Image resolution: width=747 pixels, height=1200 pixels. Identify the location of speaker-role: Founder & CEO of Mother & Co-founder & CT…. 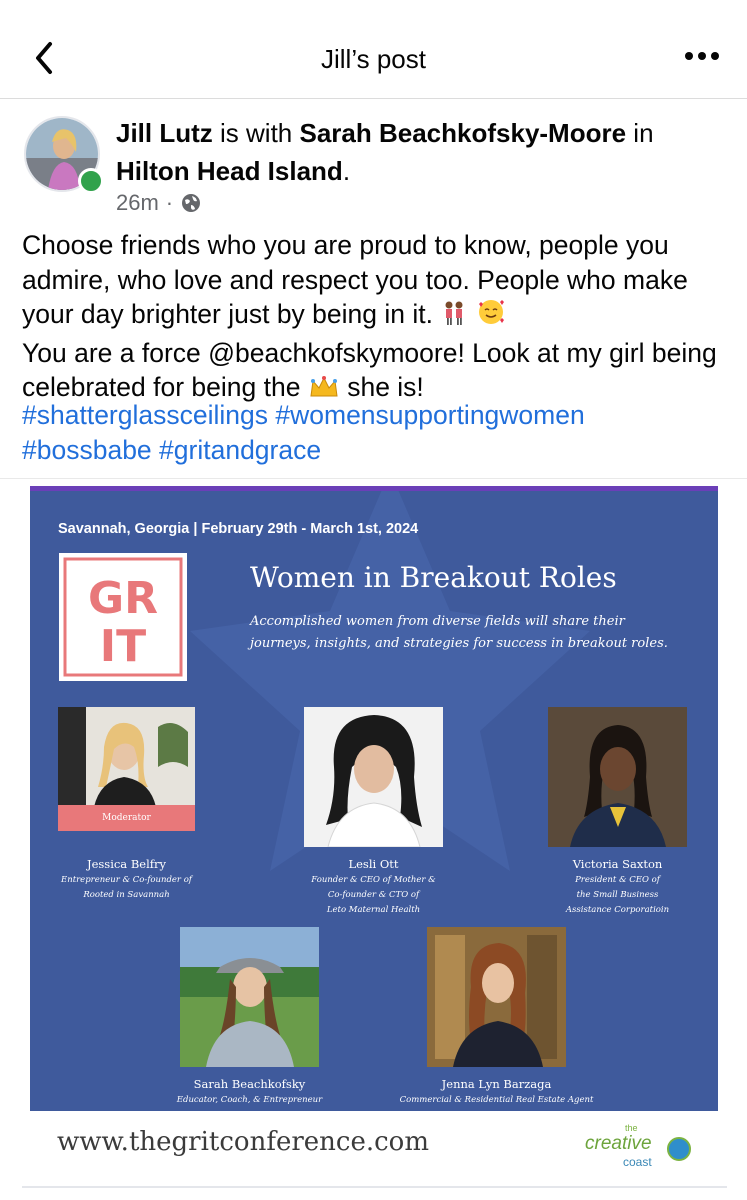
(373, 895).